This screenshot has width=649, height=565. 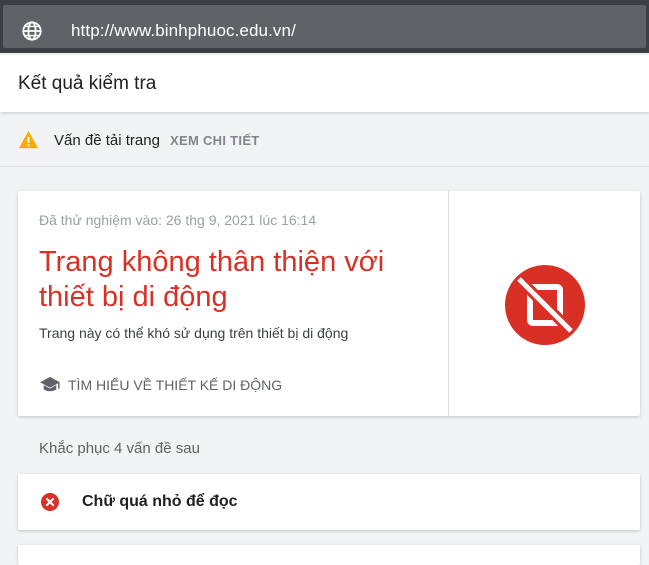 What do you see at coordinates (215, 140) in the screenshot?
I see `view-details-link: XEM CHI TIẾT` at bounding box center [215, 140].